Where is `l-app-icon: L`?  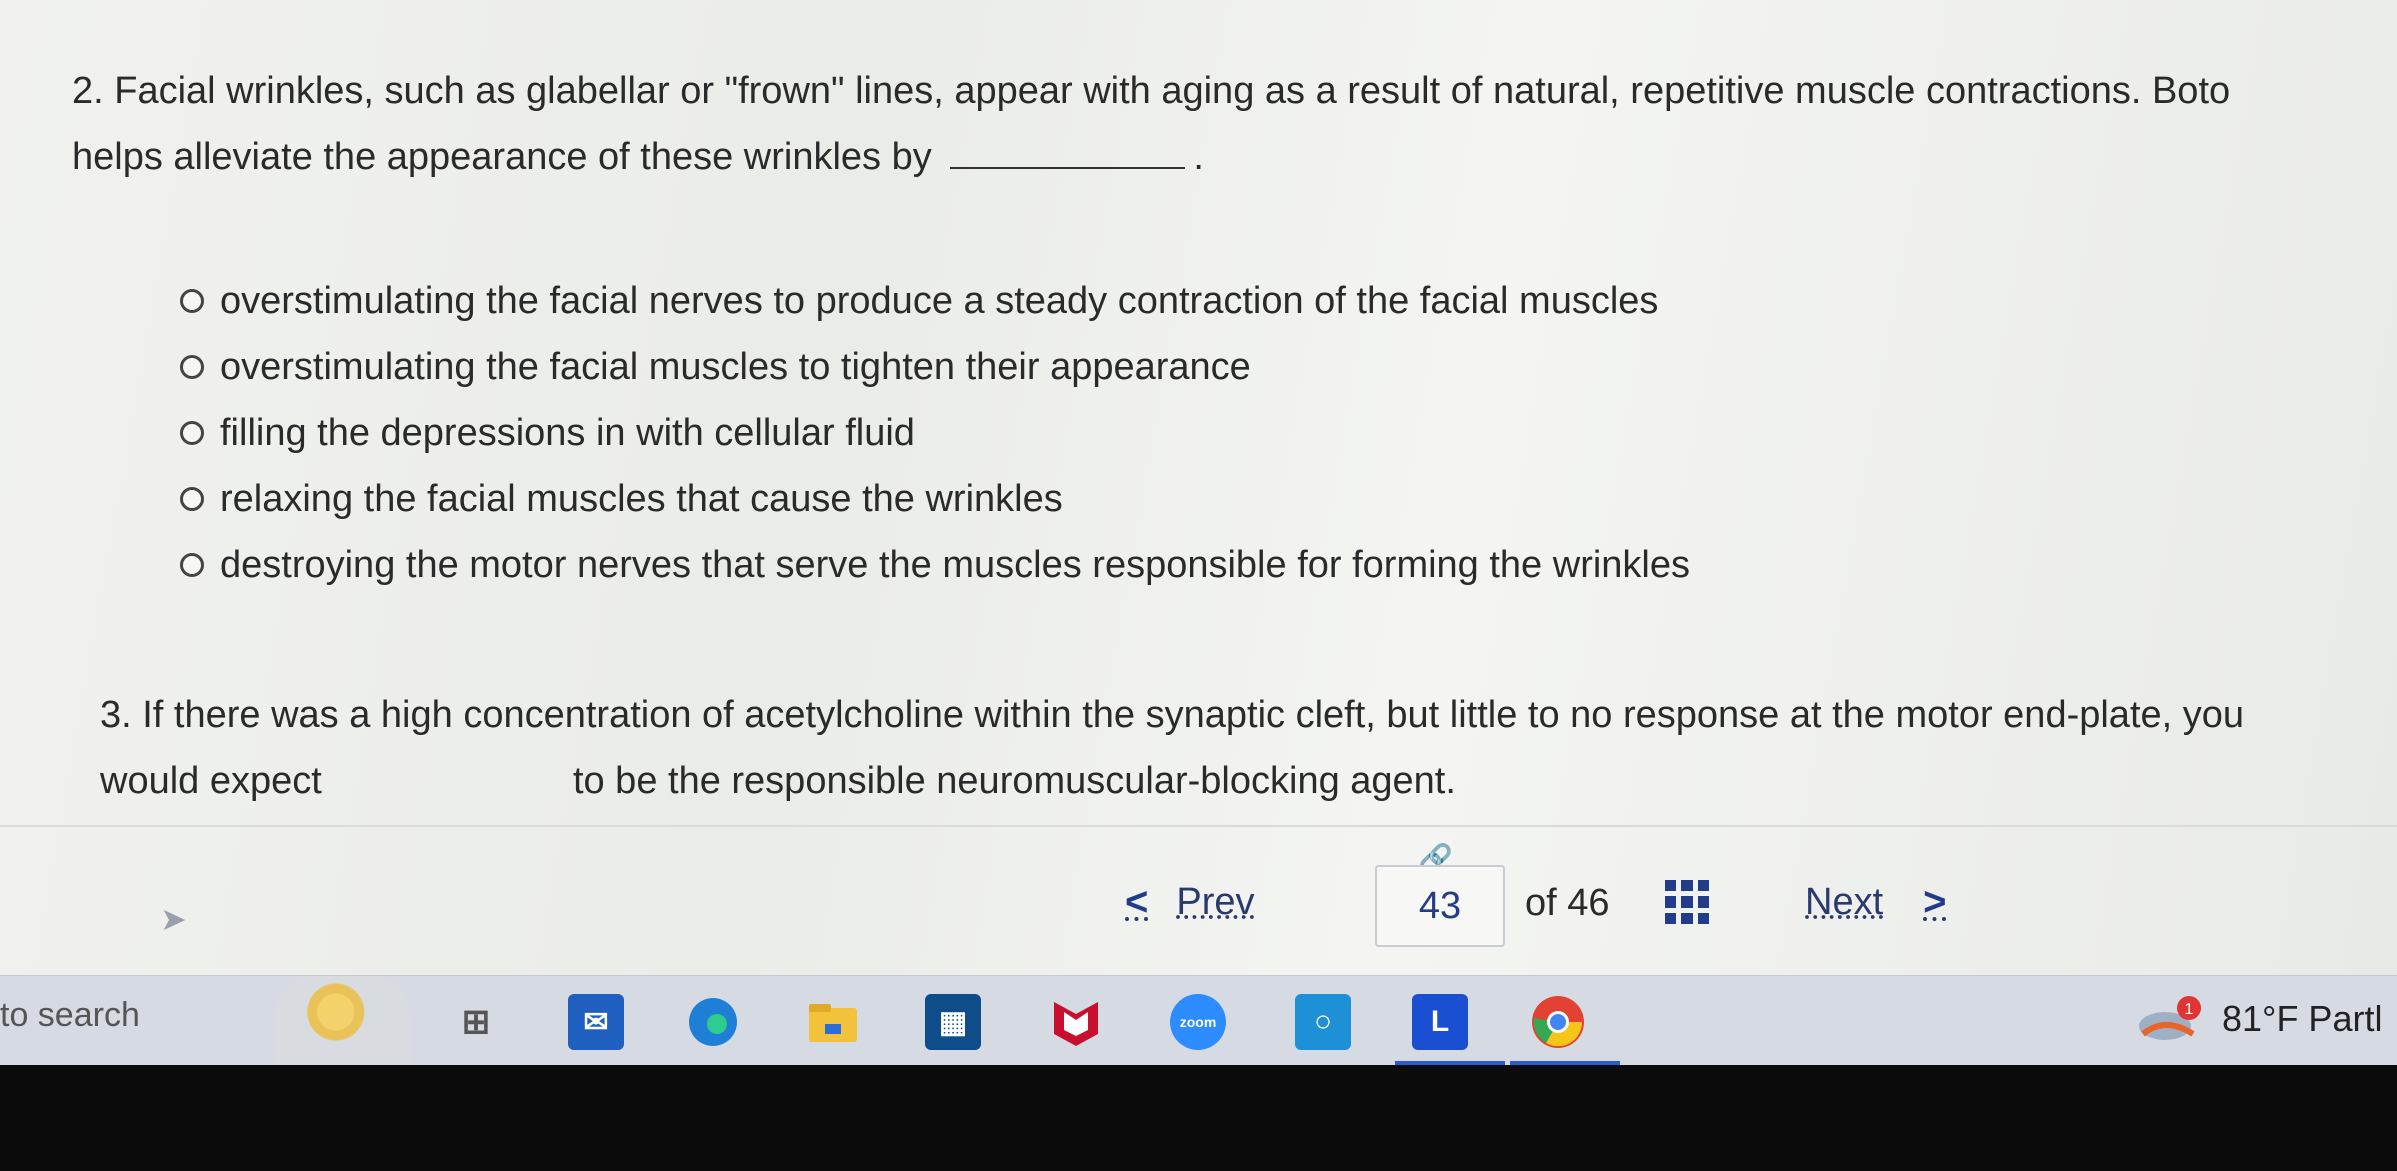
l-app-icon: L is located at coordinates (1440, 1022).